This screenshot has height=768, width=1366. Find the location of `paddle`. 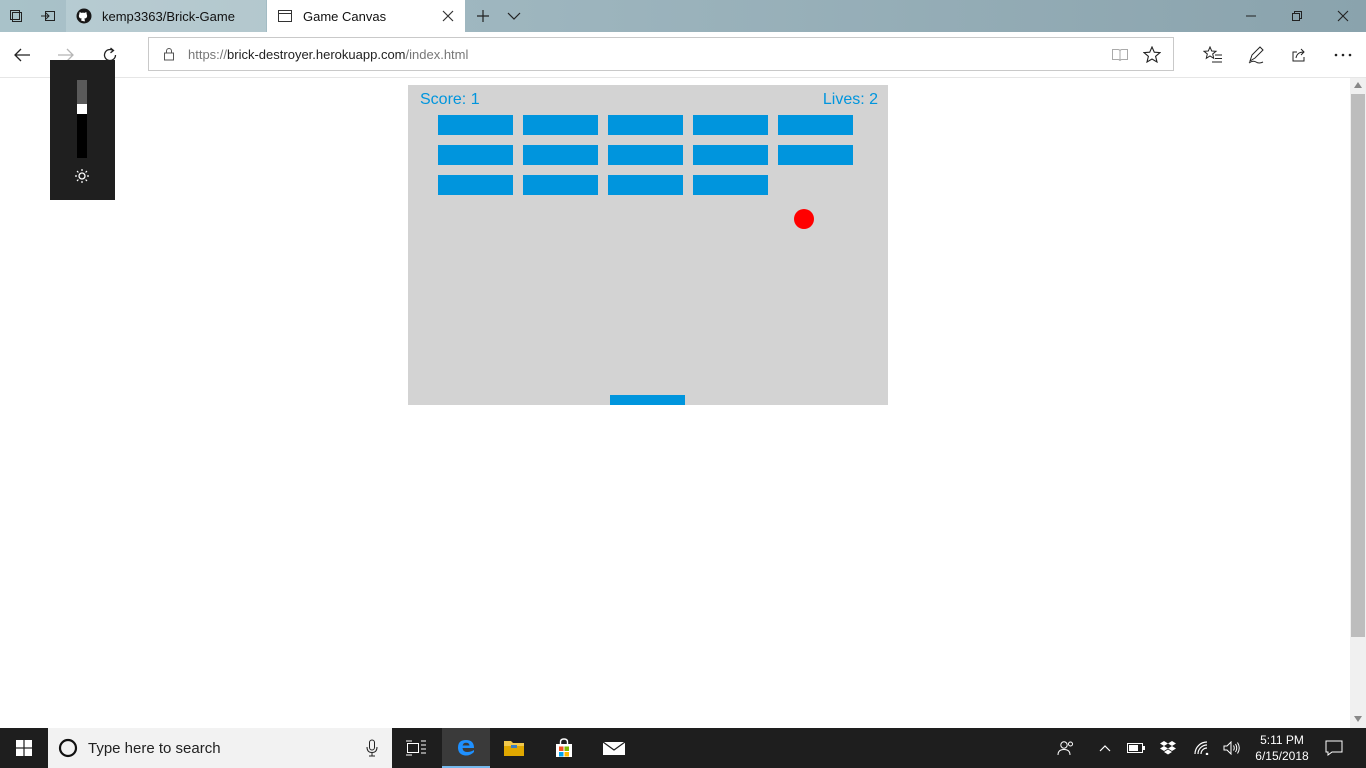

paddle is located at coordinates (647, 400).